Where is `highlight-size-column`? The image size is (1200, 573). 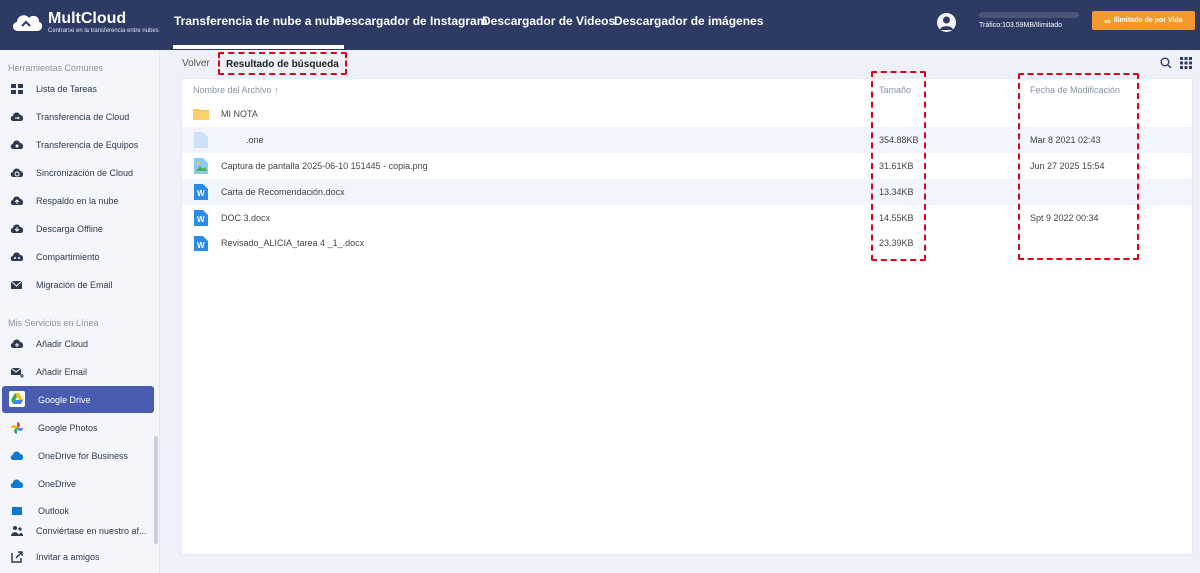 highlight-size-column is located at coordinates (898, 166).